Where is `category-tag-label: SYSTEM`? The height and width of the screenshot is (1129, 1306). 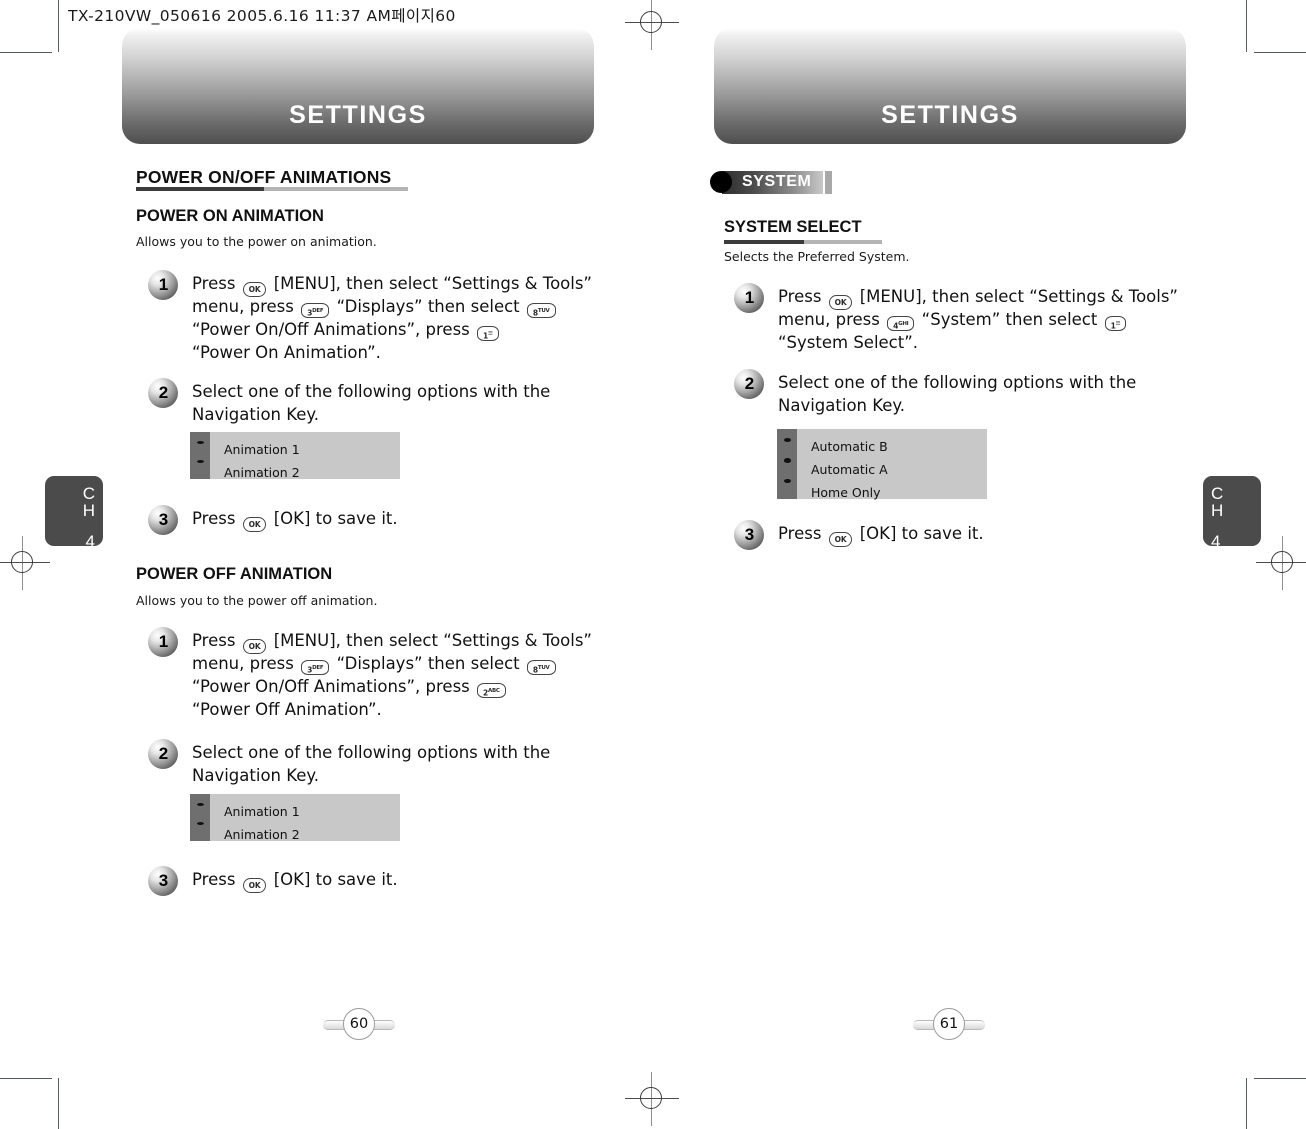
category-tag-label: SYSTEM is located at coordinates (773, 182).